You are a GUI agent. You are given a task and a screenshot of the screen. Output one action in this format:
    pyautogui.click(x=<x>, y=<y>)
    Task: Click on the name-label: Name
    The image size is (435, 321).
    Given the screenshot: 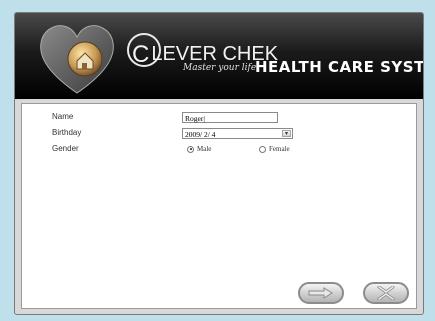 What is the action you would take?
    pyautogui.click(x=63, y=116)
    